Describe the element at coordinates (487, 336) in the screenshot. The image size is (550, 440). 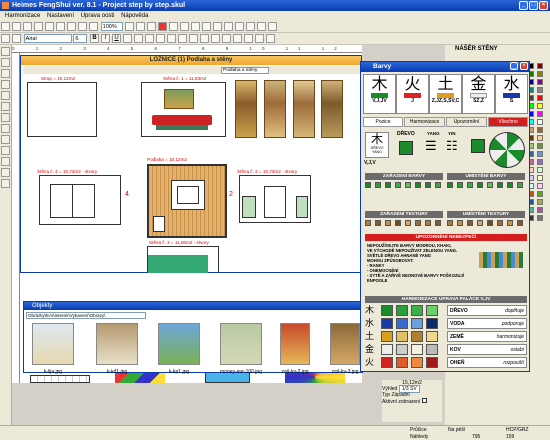
I see `harm-row-3: ZEMĚ harmonizuje` at that location.